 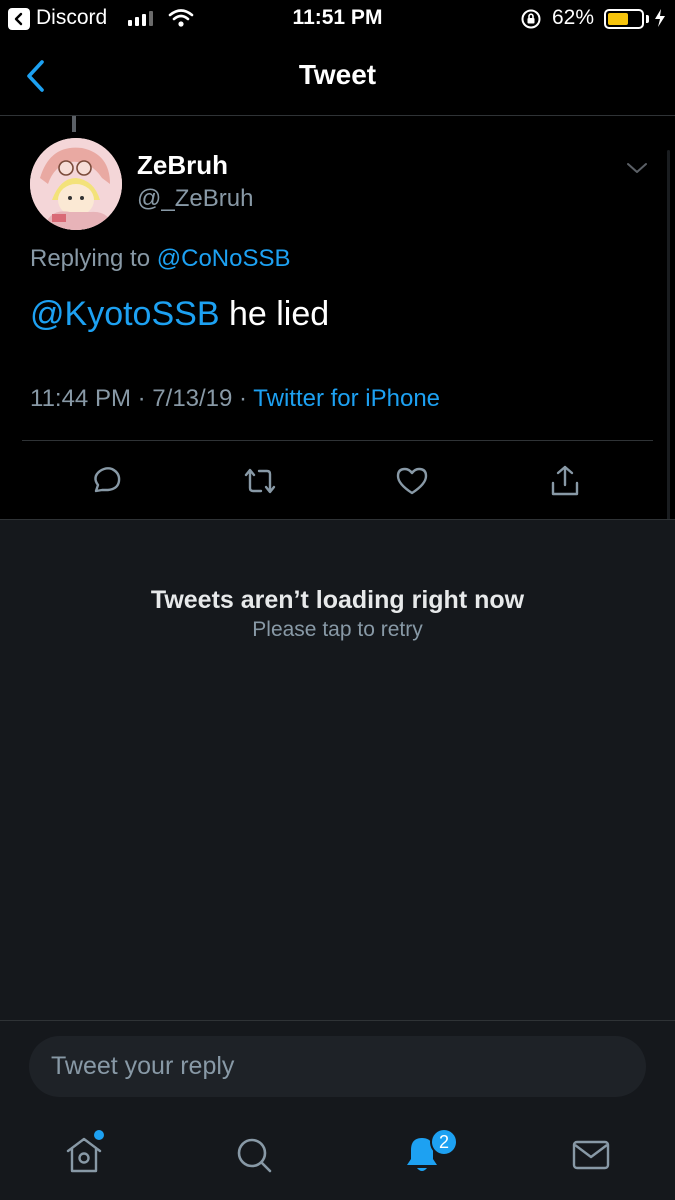 I want to click on reply-icon, so click(x=107, y=480).